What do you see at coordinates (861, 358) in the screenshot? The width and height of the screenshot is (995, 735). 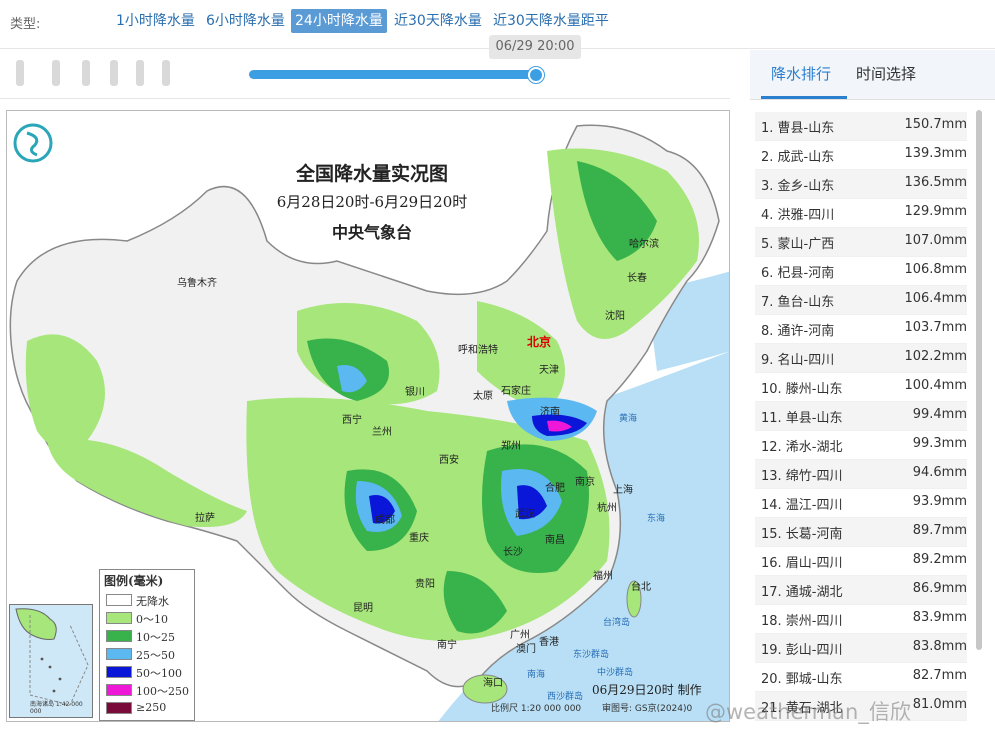 I see `ranking-row: 9. 名山-四川 102.2mm` at bounding box center [861, 358].